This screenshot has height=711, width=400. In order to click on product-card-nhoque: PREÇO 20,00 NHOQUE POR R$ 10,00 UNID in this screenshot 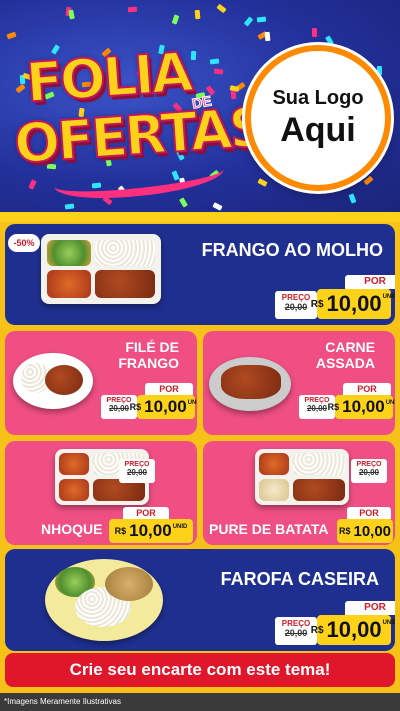, I will do `click(101, 493)`.